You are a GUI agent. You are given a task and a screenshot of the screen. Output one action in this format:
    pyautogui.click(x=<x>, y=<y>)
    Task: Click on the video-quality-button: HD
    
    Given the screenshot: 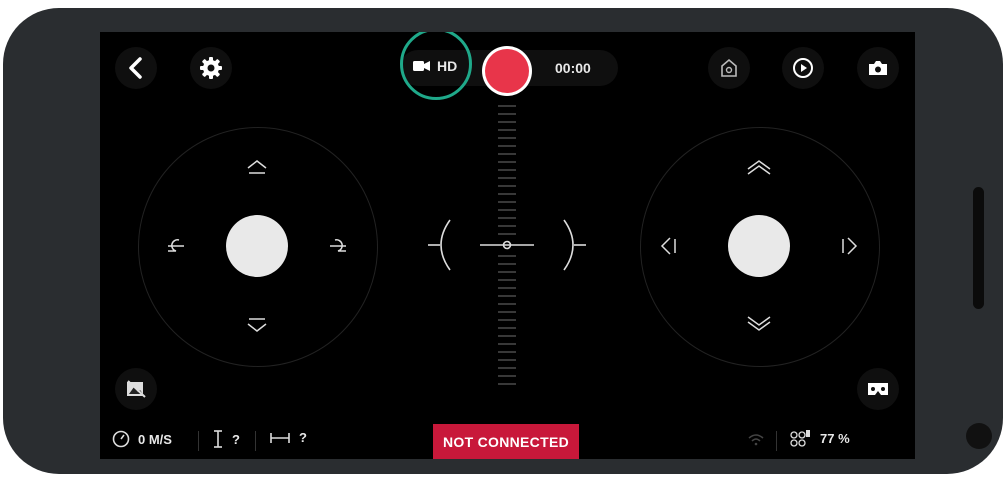 What is the action you would take?
    pyautogui.click(x=435, y=66)
    